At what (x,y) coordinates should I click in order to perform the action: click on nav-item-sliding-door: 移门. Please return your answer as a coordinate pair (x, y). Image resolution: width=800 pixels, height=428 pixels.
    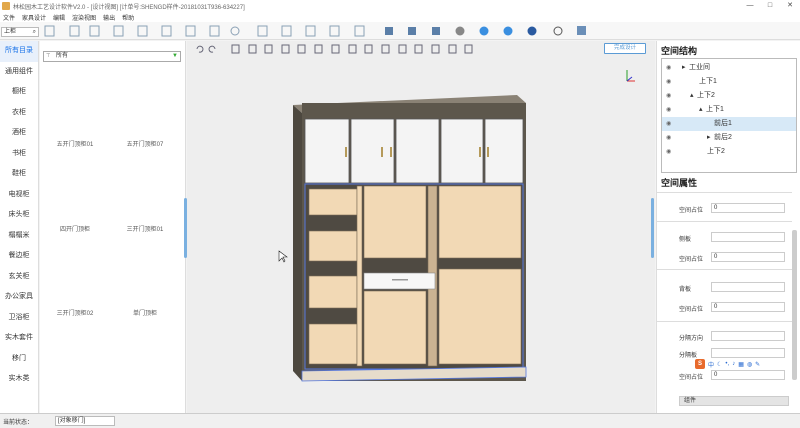
    Looking at the image, I should click on (19, 359).